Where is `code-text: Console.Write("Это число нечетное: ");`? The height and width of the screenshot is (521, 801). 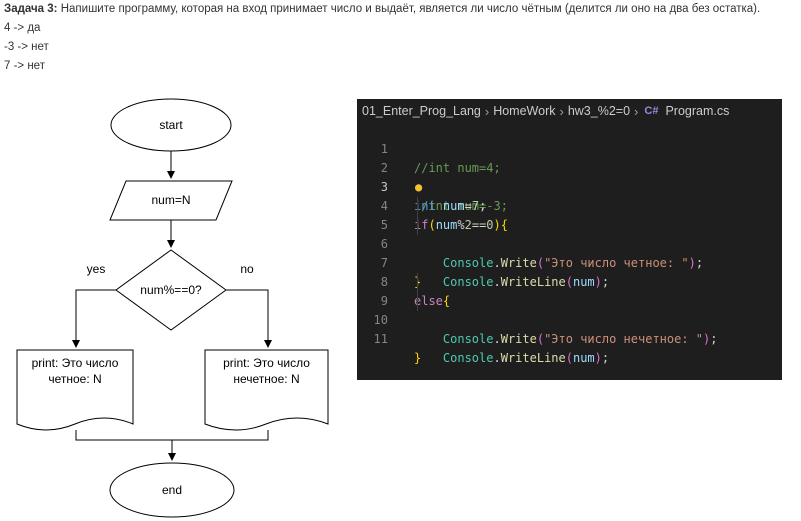
code-text: Console.Write("Это число нечетное: "); is located at coordinates (580, 339).